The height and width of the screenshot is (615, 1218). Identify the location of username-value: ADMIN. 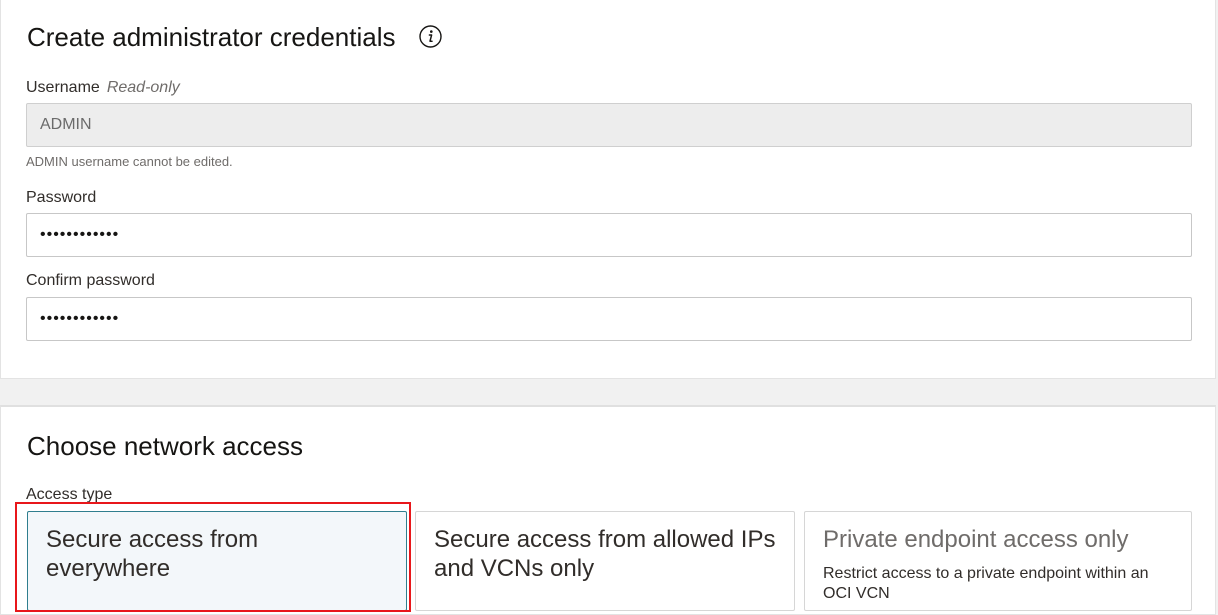
(66, 124).